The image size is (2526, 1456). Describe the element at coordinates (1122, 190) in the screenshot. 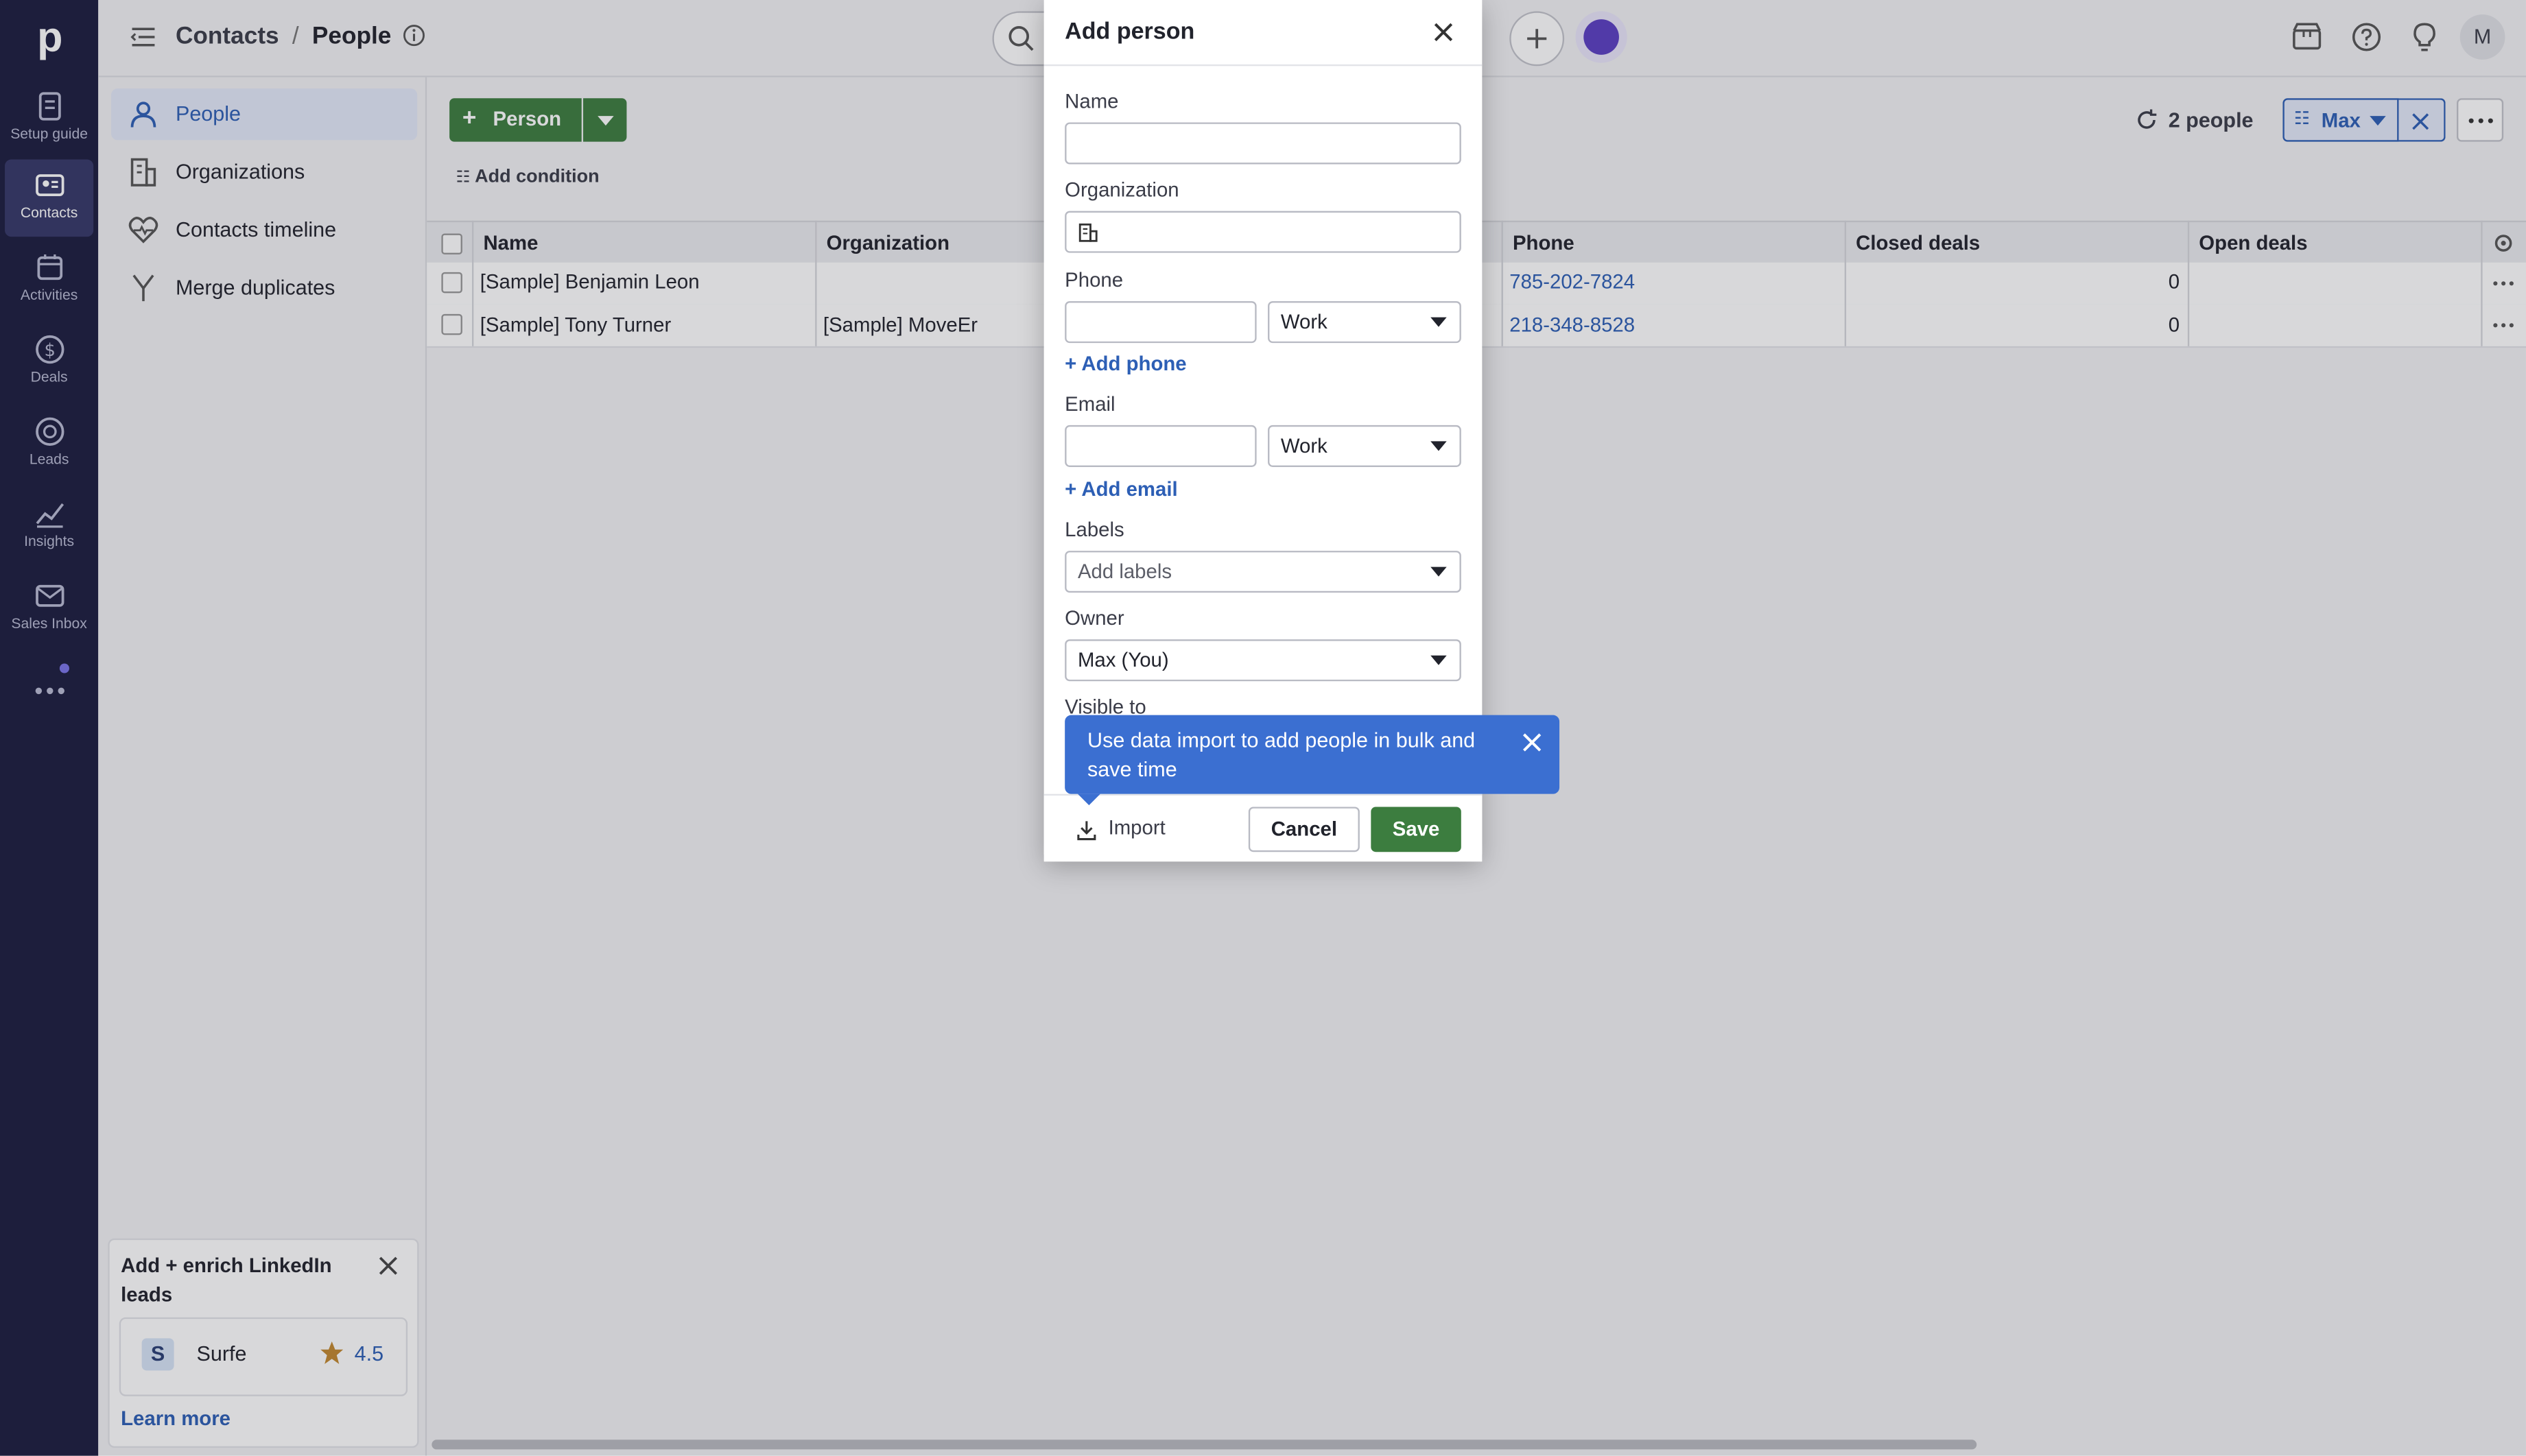

I see `organization-label: Organization` at that location.